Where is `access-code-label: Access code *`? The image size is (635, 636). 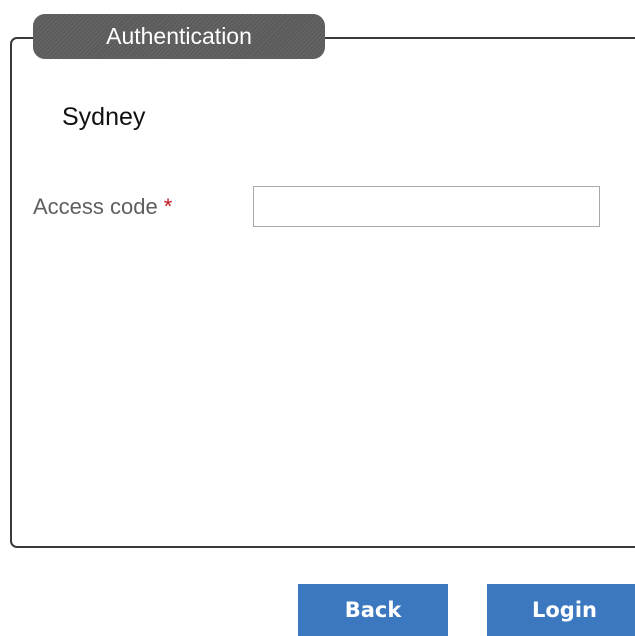
access-code-label: Access code * is located at coordinates (102, 207).